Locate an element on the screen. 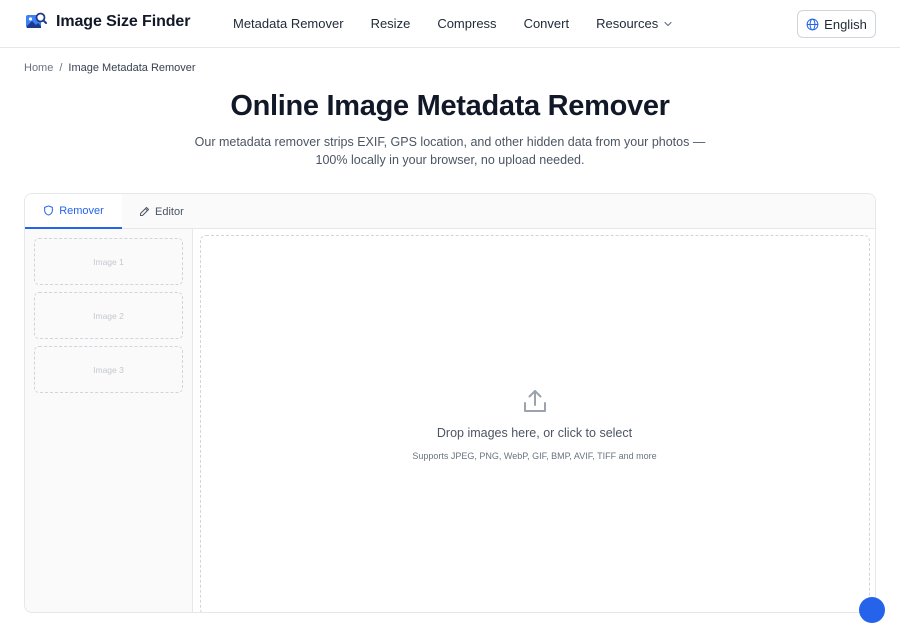 The width and height of the screenshot is (900, 623). upload-icon is located at coordinates (535, 401).